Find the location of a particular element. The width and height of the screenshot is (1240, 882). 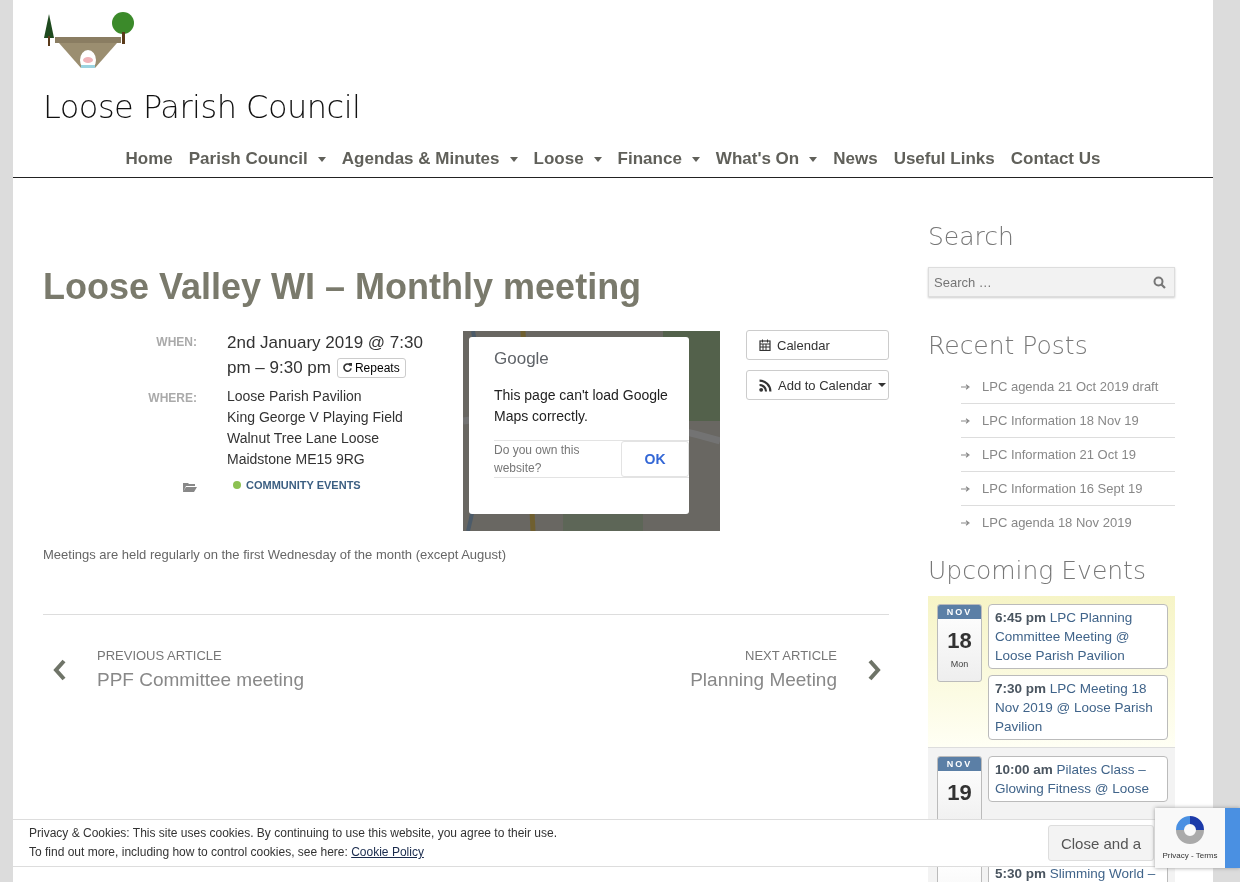

nav-link: Finance is located at coordinates (658, 159).